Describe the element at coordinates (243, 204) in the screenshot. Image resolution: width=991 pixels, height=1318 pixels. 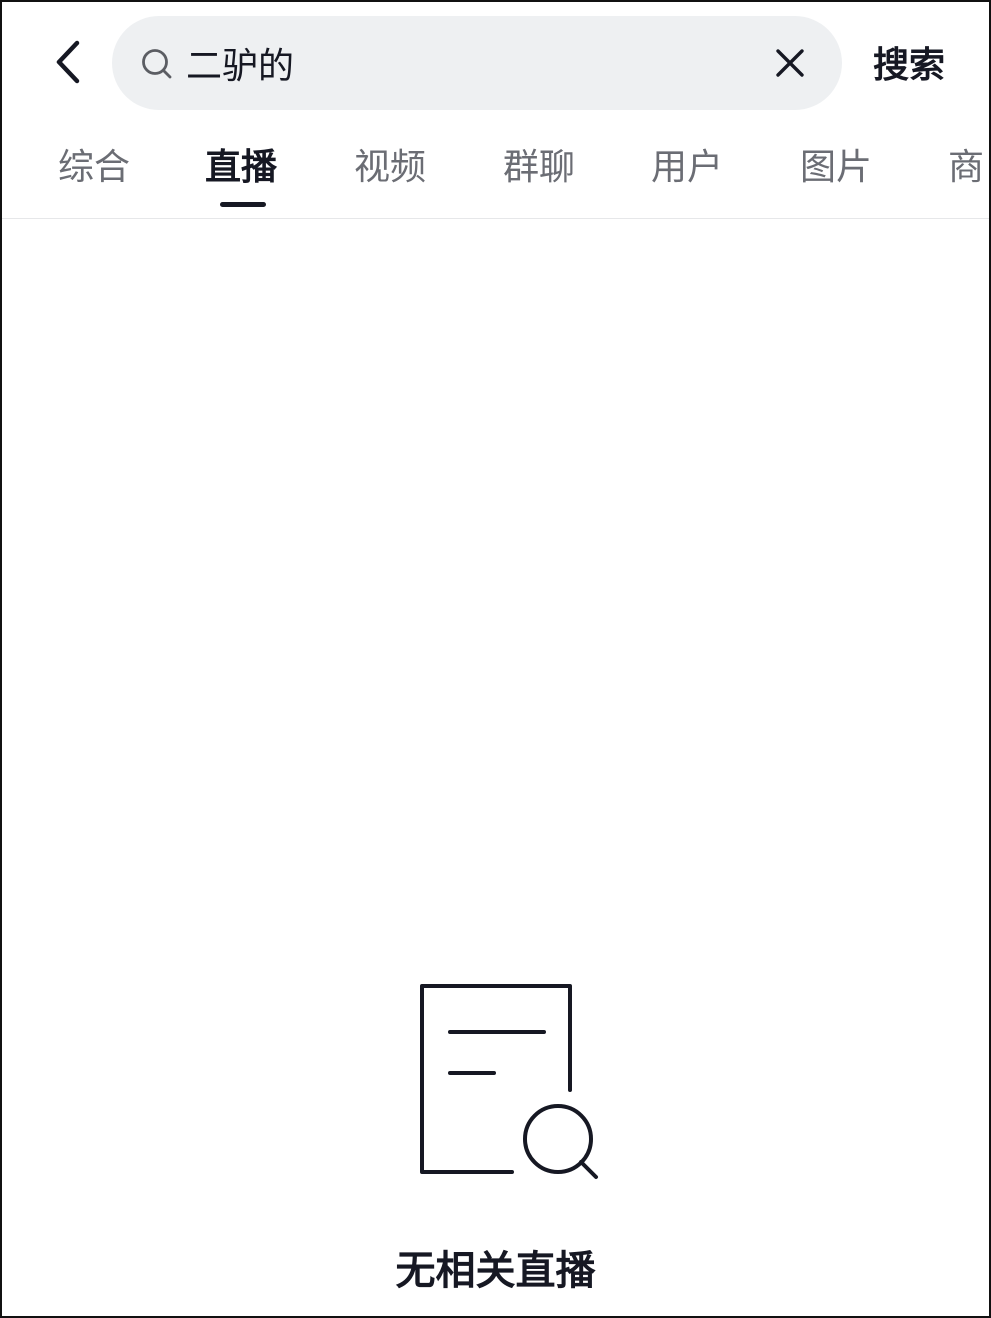
I see `active-tab-indicator` at that location.